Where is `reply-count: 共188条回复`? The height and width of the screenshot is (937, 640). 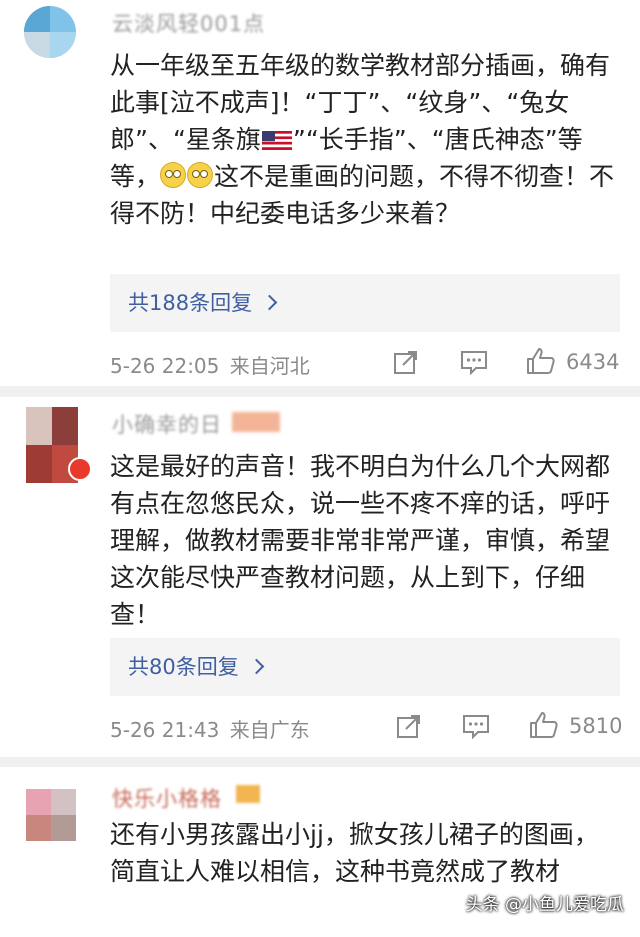 reply-count: 共188条回复 is located at coordinates (190, 303).